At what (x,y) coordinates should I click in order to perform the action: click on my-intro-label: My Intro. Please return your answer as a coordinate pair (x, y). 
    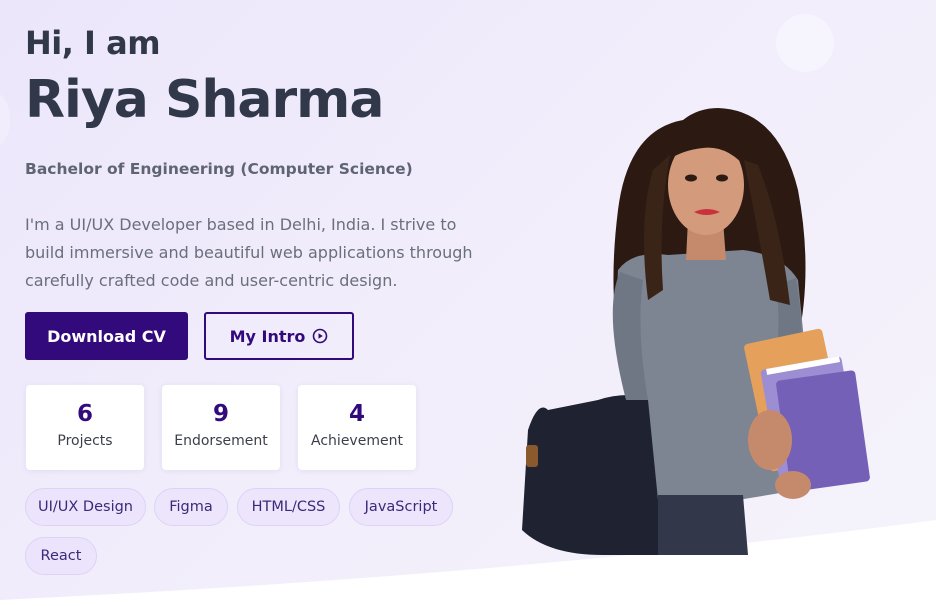
    Looking at the image, I should click on (267, 336).